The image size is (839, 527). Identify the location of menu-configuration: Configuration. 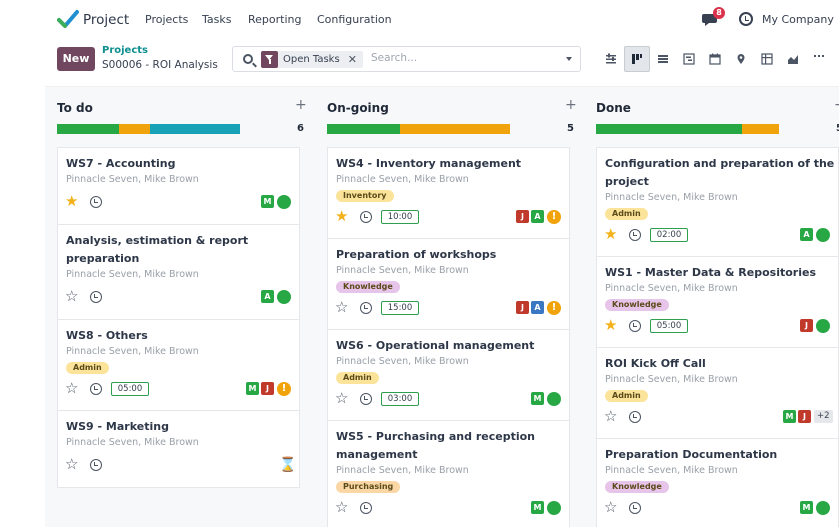
(354, 19).